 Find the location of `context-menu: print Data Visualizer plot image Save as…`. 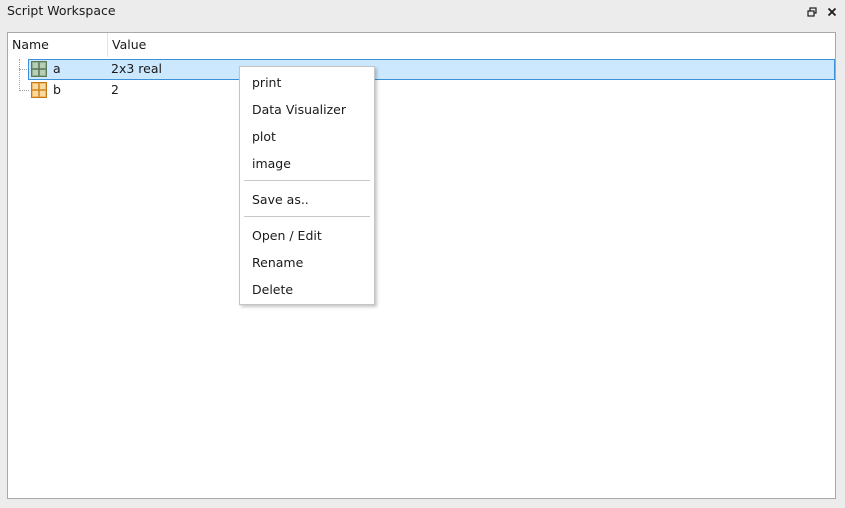

context-menu: print Data Visualizer plot image Save as… is located at coordinates (307, 185).